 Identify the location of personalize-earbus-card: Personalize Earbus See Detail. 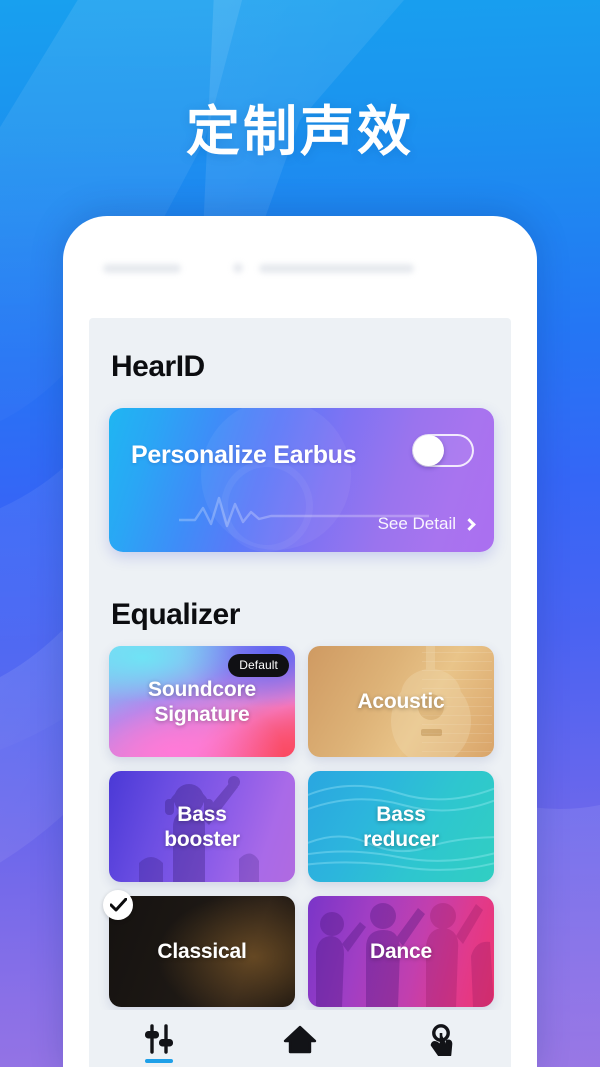
(301, 480).